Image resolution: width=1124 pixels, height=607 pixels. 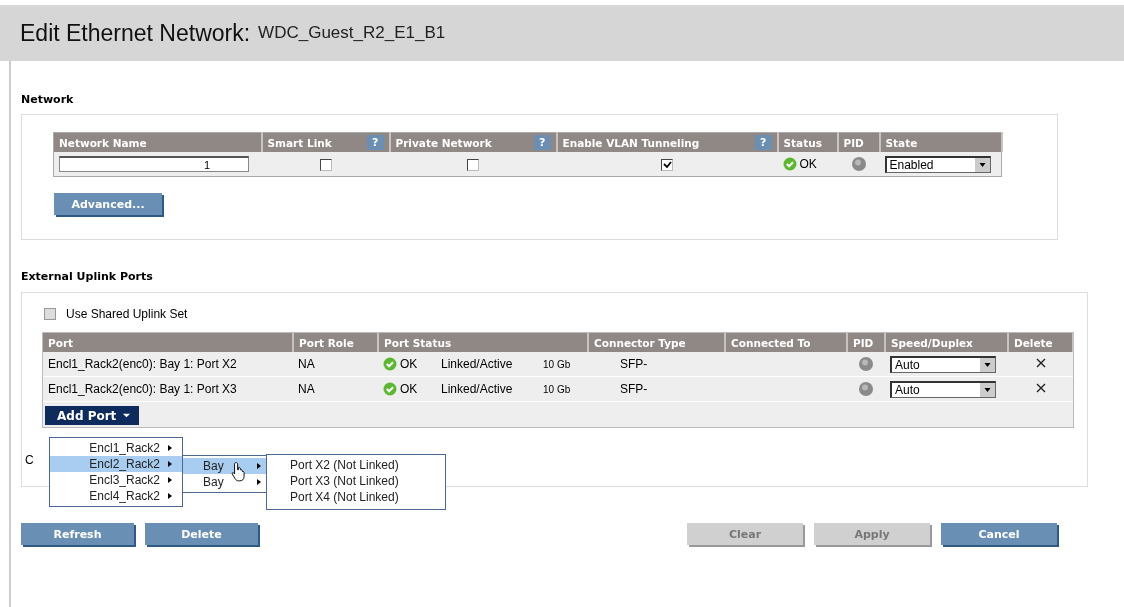 What do you see at coordinates (239, 471) in the screenshot?
I see `hand-cursor-icon` at bounding box center [239, 471].